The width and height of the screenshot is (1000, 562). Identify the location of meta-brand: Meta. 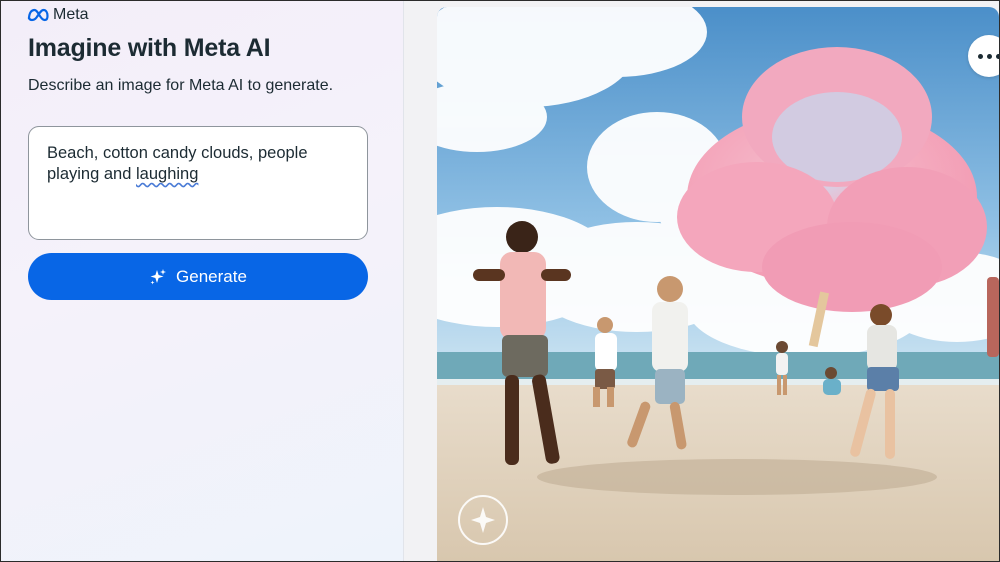
(58, 15).